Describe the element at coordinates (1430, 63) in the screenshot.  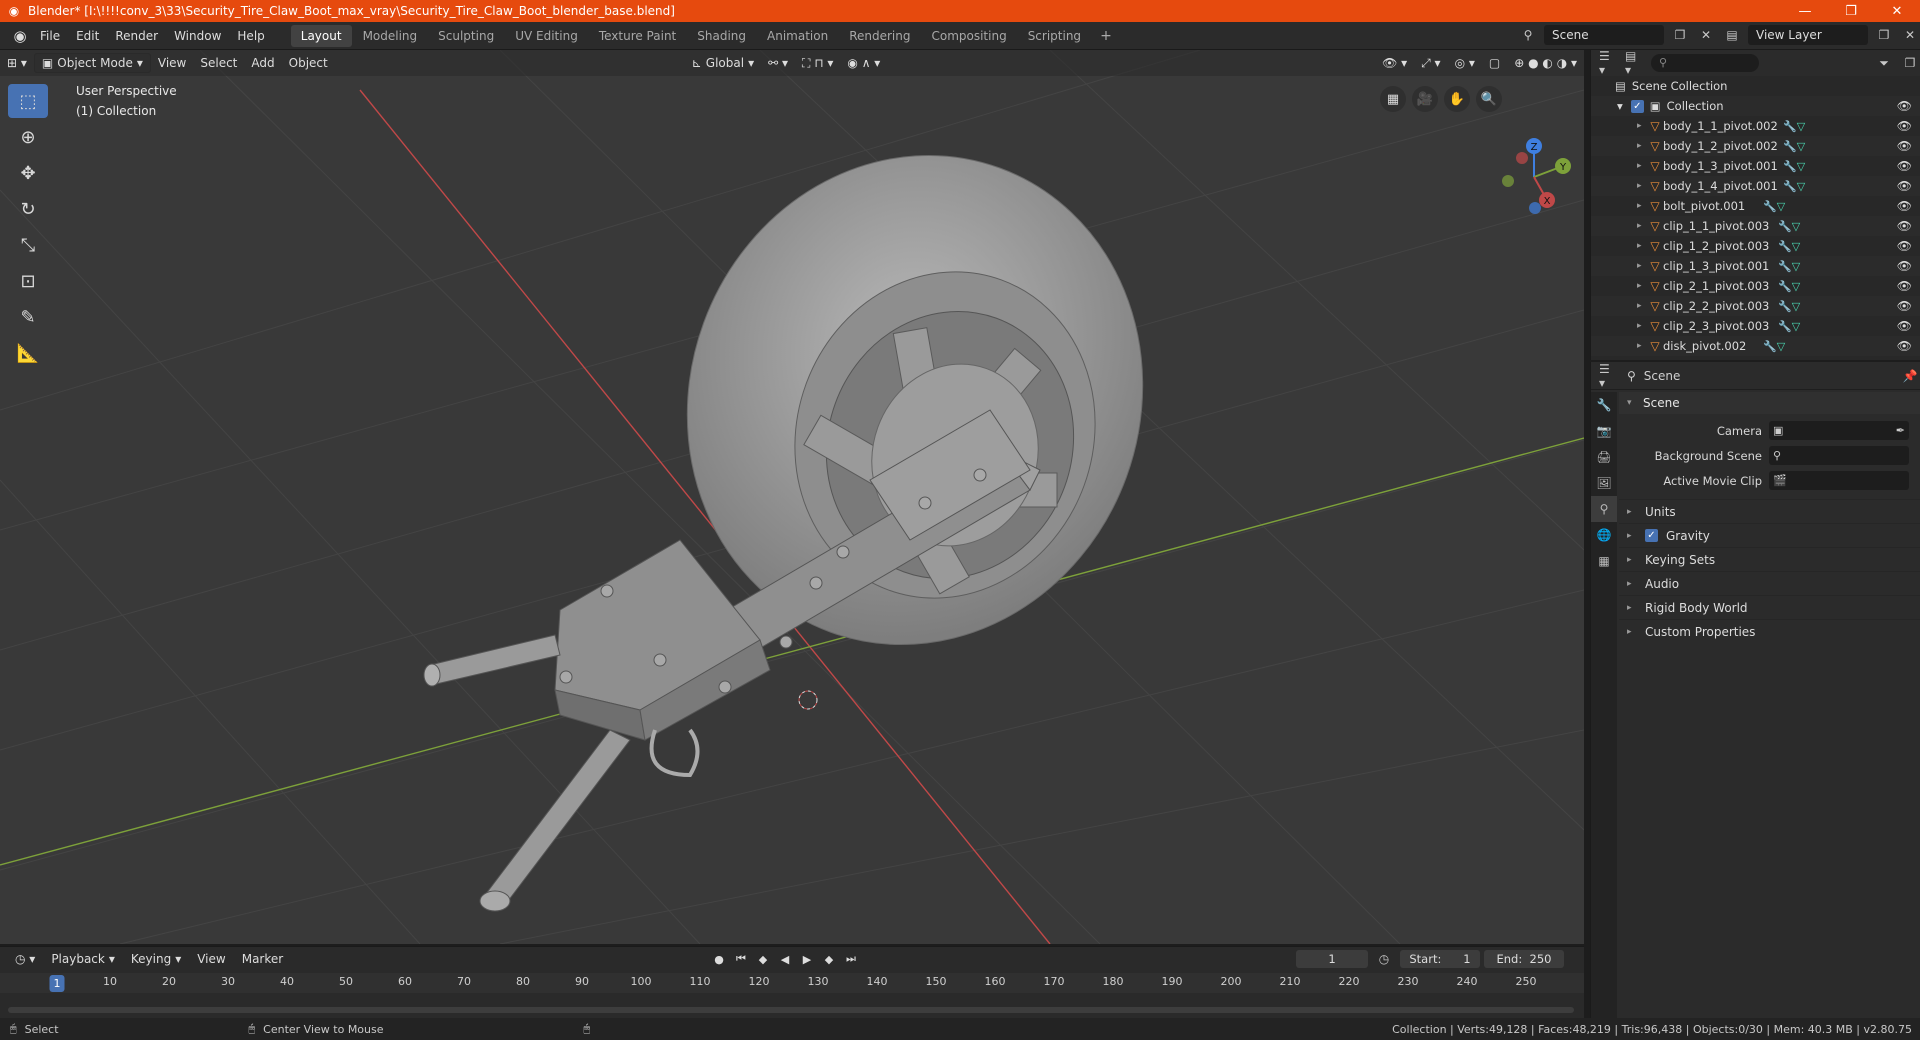
I see `gizmo-toggle-icon: ⤢ ▾` at that location.